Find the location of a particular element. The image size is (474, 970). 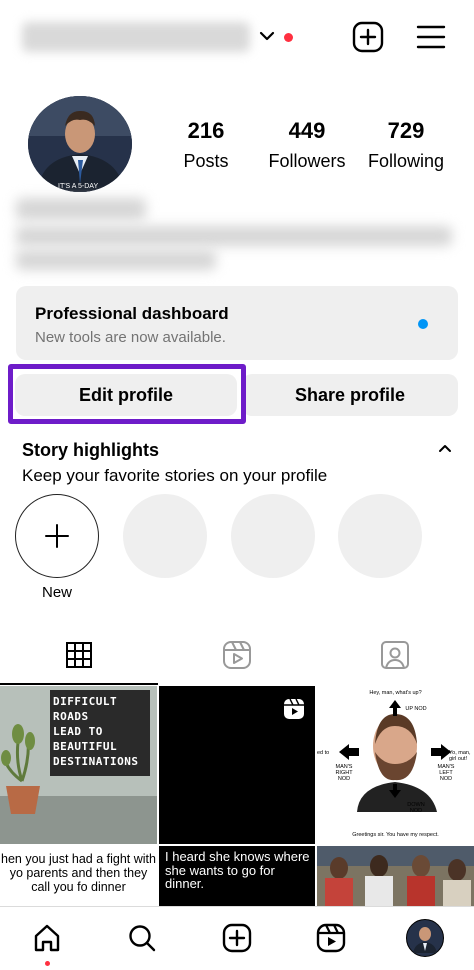

nav-profile is located at coordinates (425, 938).